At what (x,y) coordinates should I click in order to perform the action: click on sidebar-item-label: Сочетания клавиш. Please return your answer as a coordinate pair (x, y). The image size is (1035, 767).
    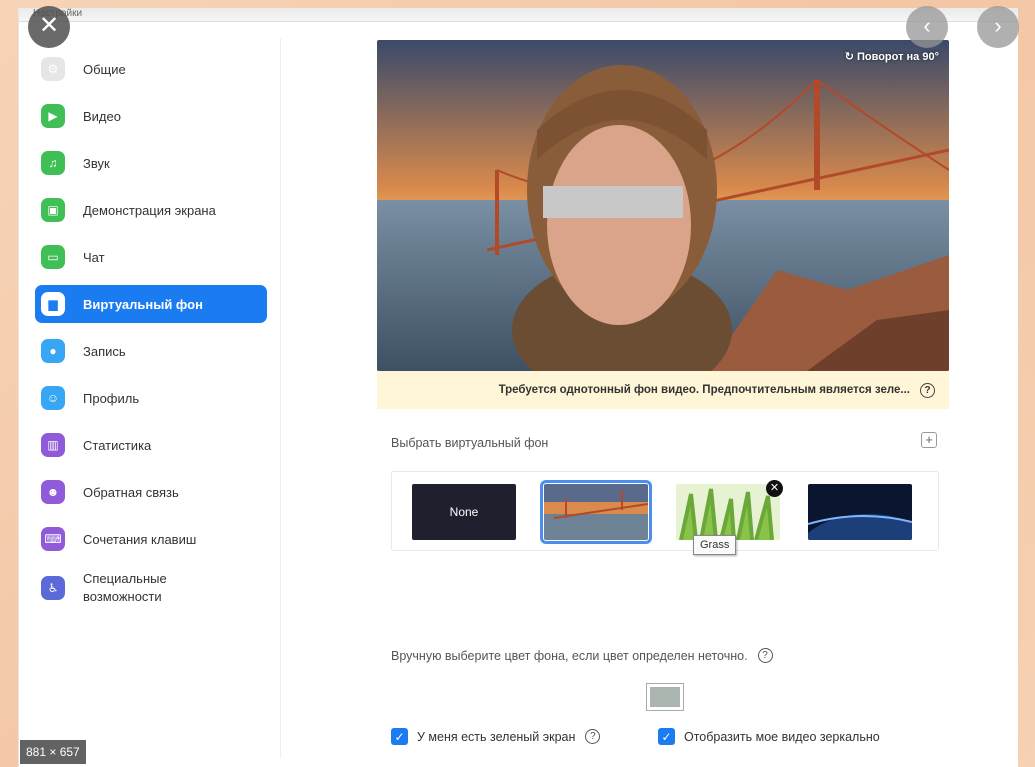
    Looking at the image, I should click on (140, 539).